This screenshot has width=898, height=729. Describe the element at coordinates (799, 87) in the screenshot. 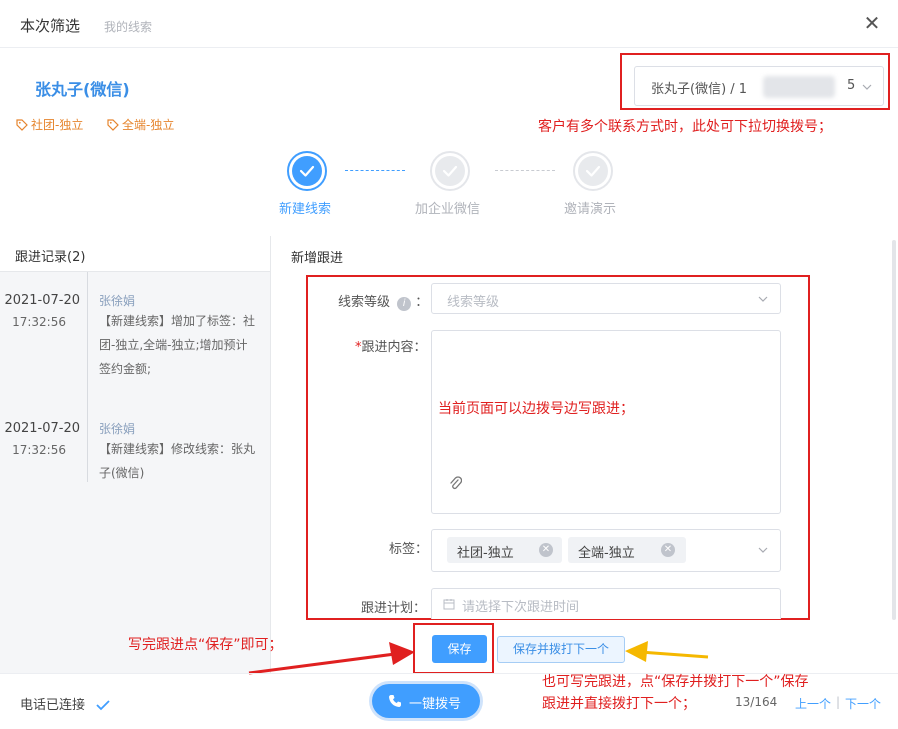

I see `phone-redaction` at that location.